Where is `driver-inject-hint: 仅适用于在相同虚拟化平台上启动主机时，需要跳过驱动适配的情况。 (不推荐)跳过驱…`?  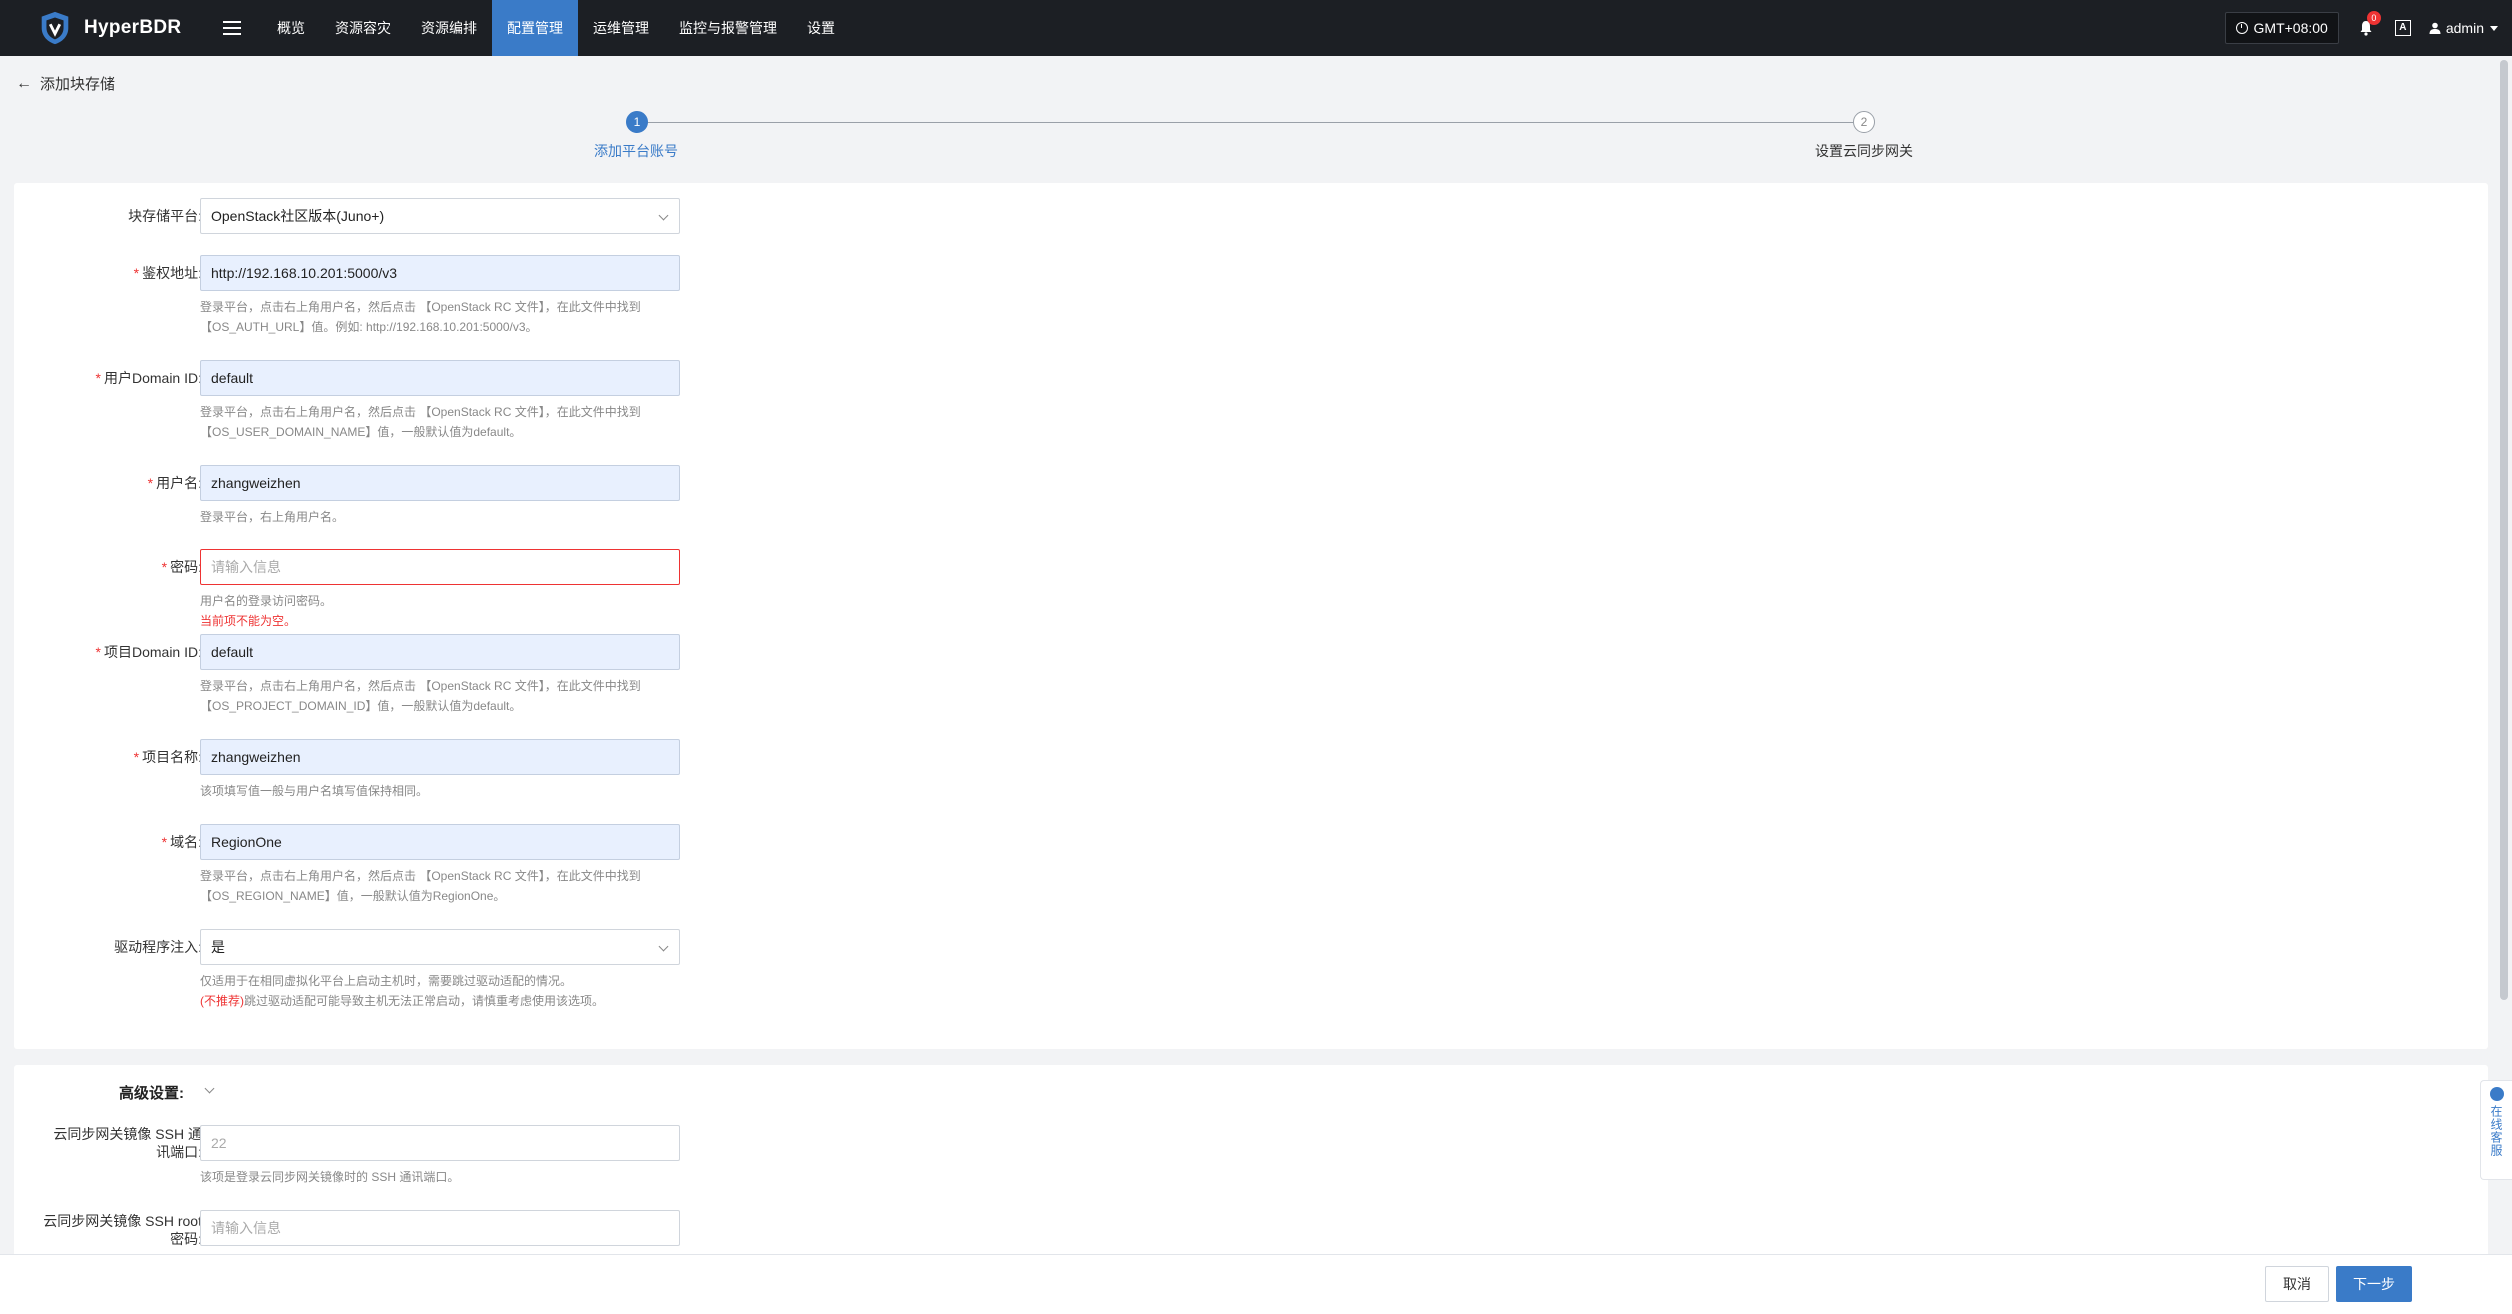
driver-inject-hint: 仅适用于在相同虚拟化平台上启动主机时，需要跳过驱动适配的情况。 (不推荐)跳过驱… is located at coordinates (402, 991).